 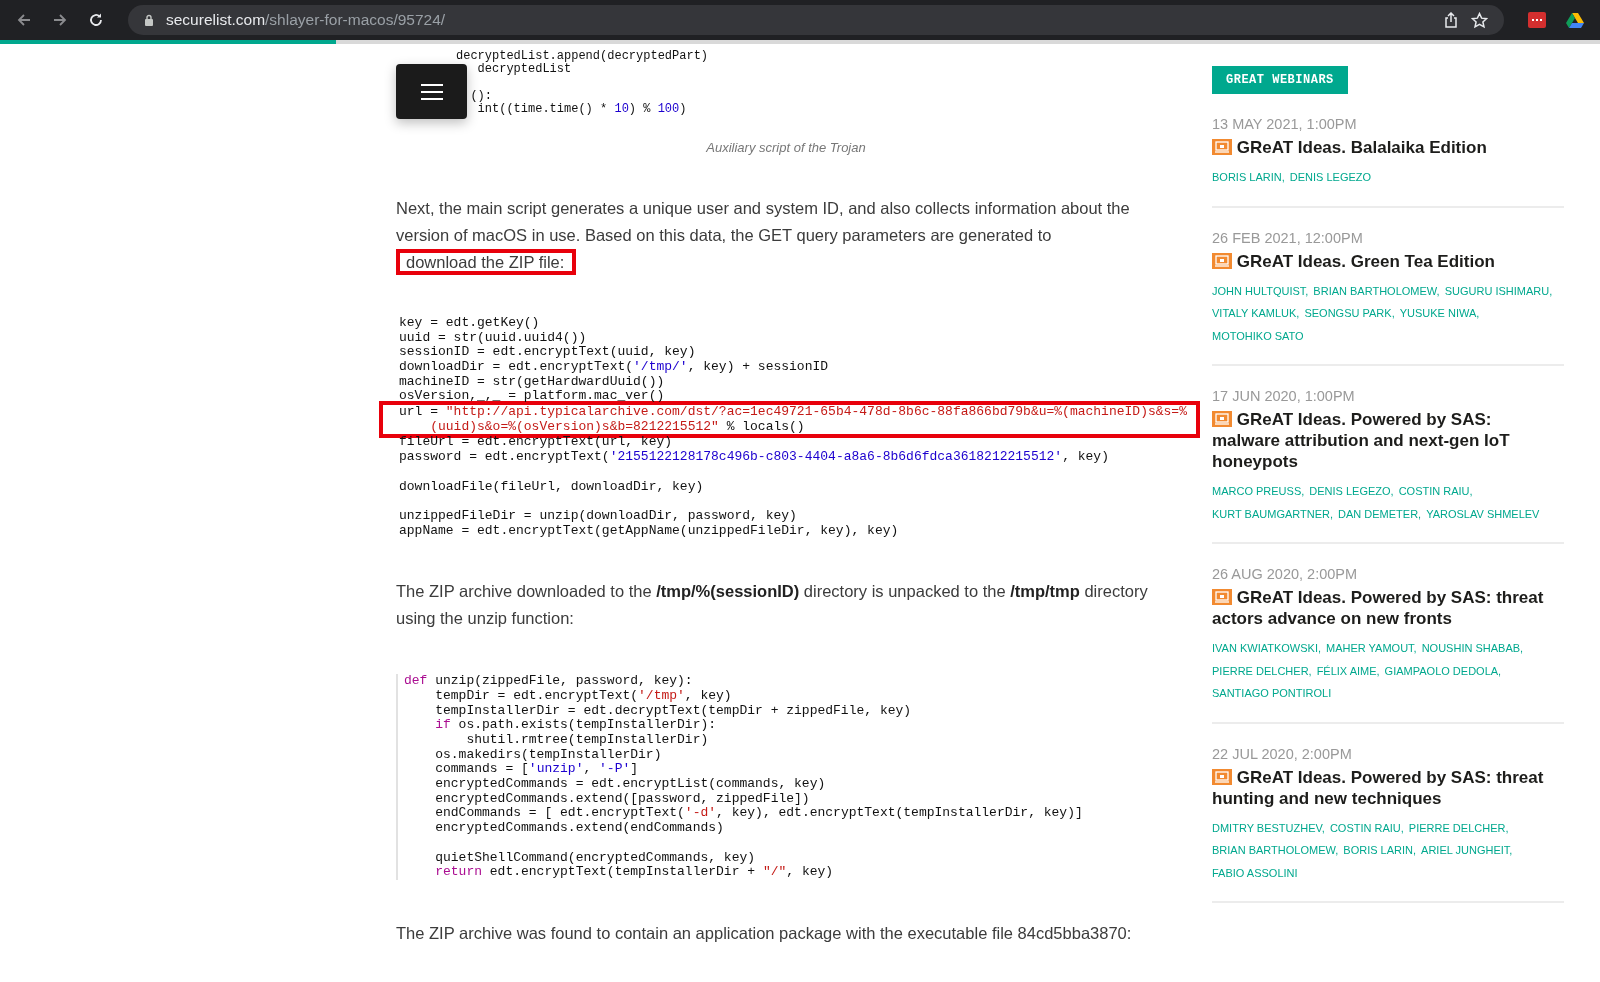 I want to click on code-line: osVersion,_,_ = platform.mac_ver(), so click(x=532, y=397).